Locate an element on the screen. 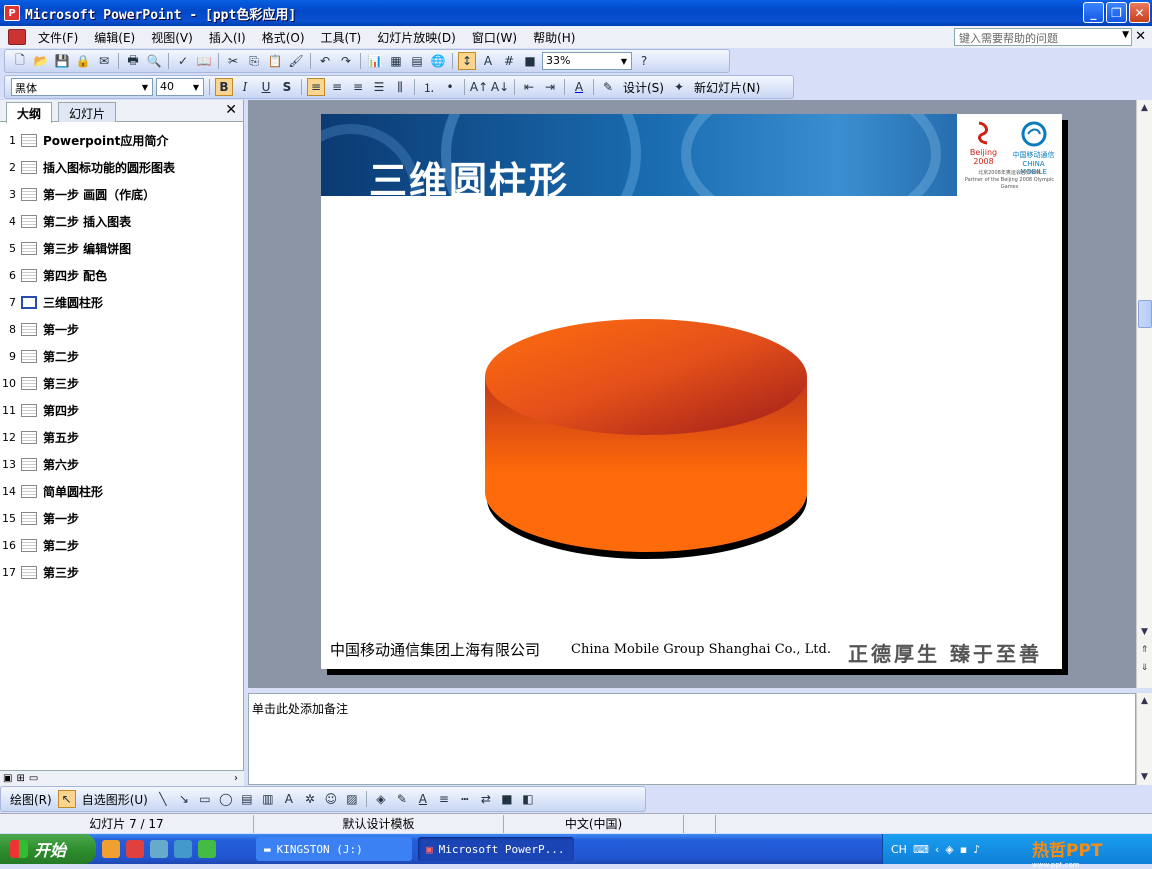 Image resolution: width=1152 pixels, height=869 pixels. slide-title-text: 第一步 is located at coordinates (61, 518).